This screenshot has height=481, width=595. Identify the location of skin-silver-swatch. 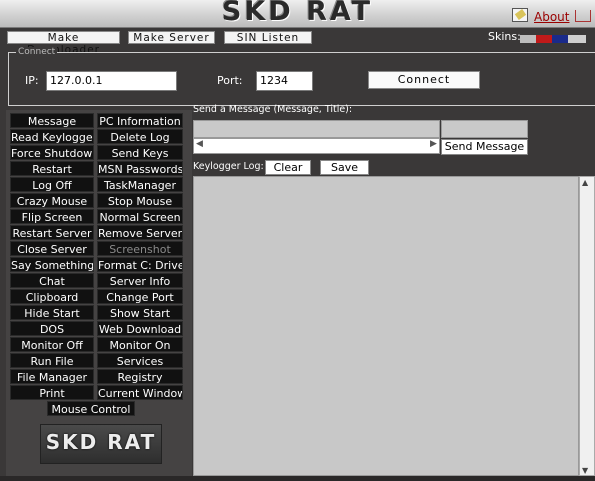
(528, 39).